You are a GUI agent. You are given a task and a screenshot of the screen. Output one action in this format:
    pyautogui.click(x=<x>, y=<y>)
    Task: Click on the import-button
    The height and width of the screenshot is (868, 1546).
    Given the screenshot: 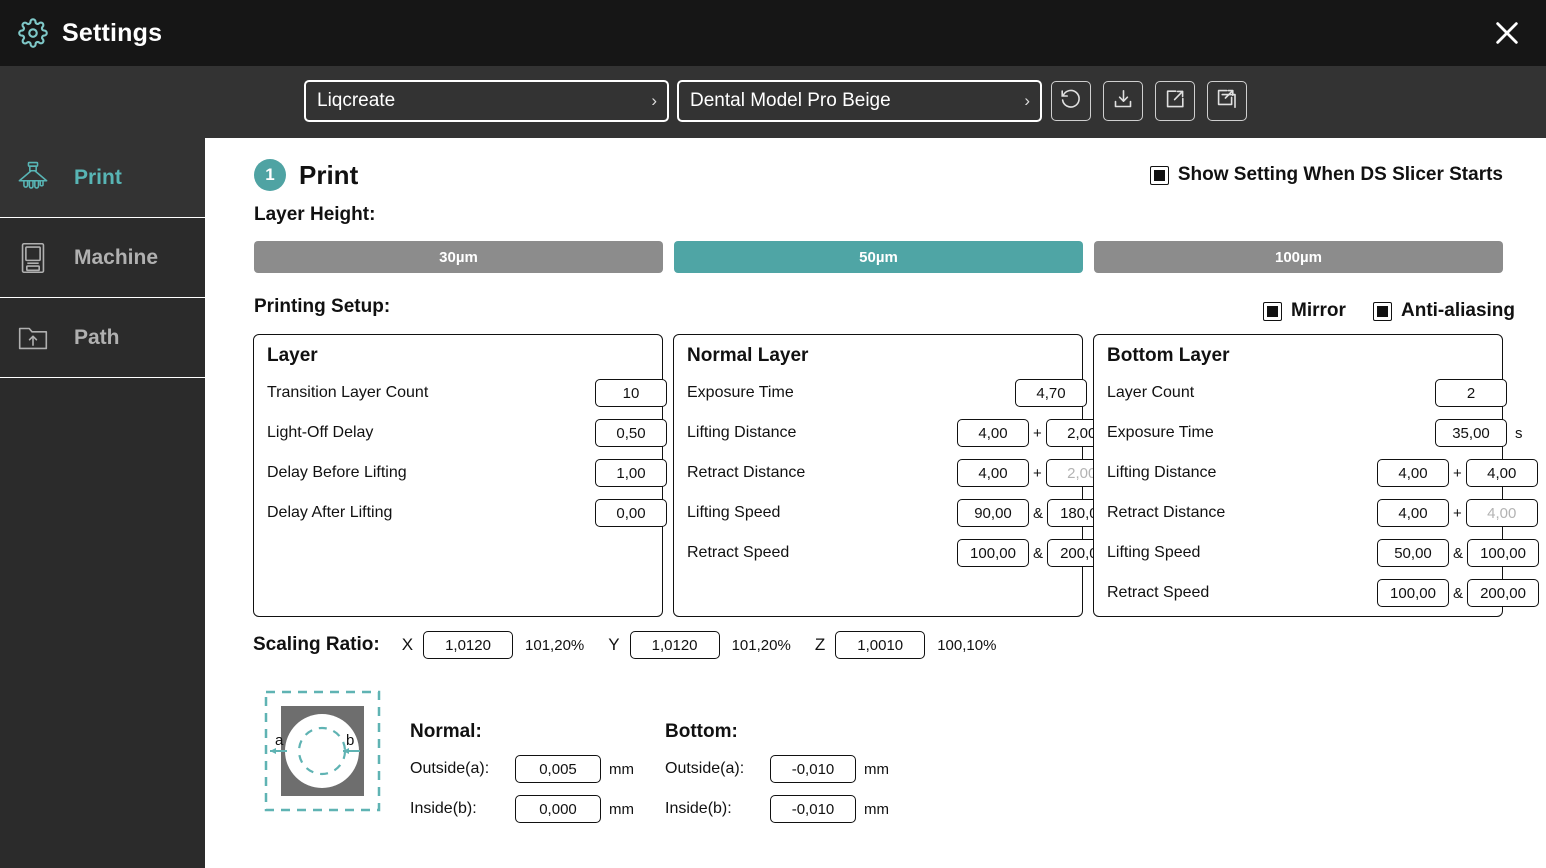 What is the action you would take?
    pyautogui.click(x=1123, y=101)
    